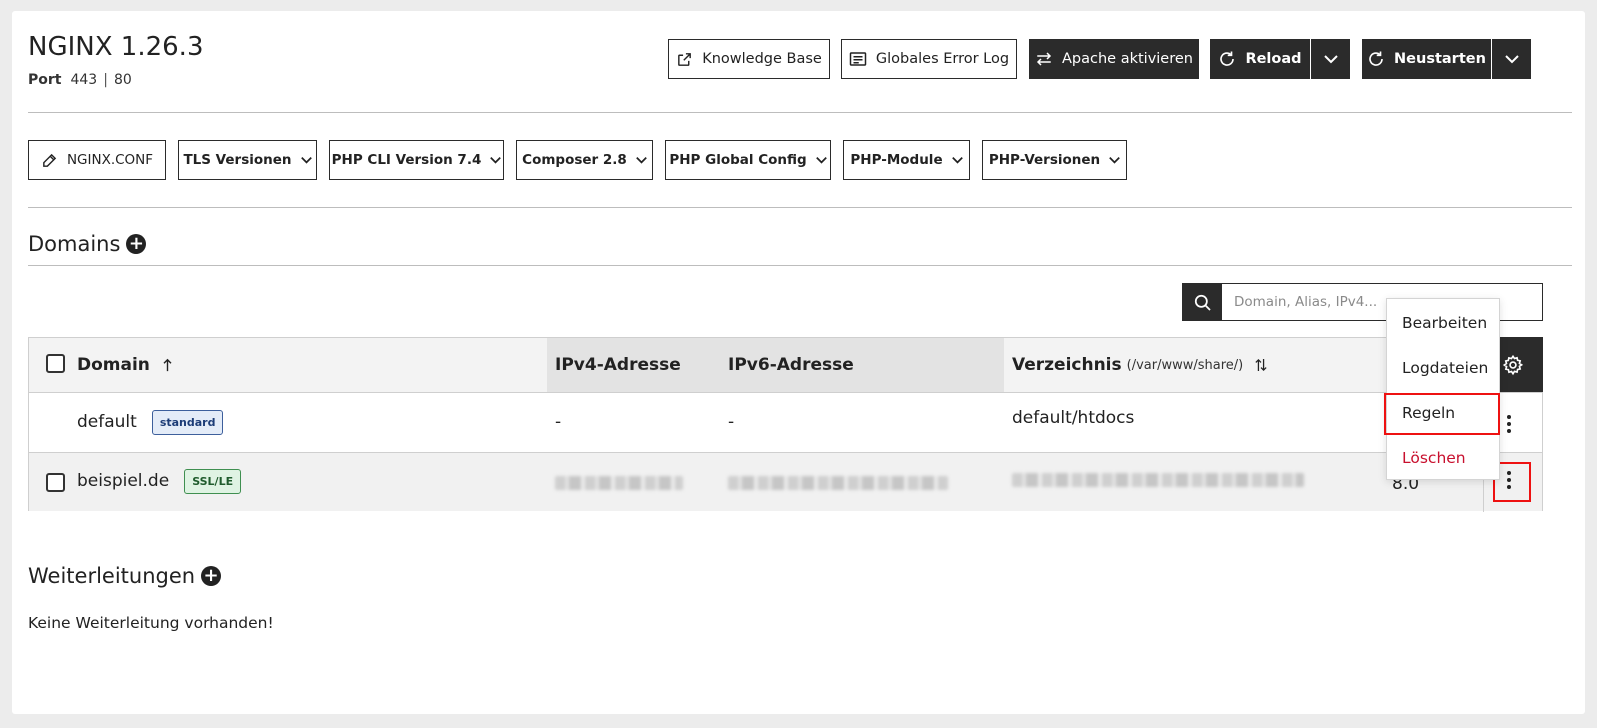 This screenshot has width=1597, height=728. Describe the element at coordinates (107, 422) in the screenshot. I see `domain-name: default` at that location.